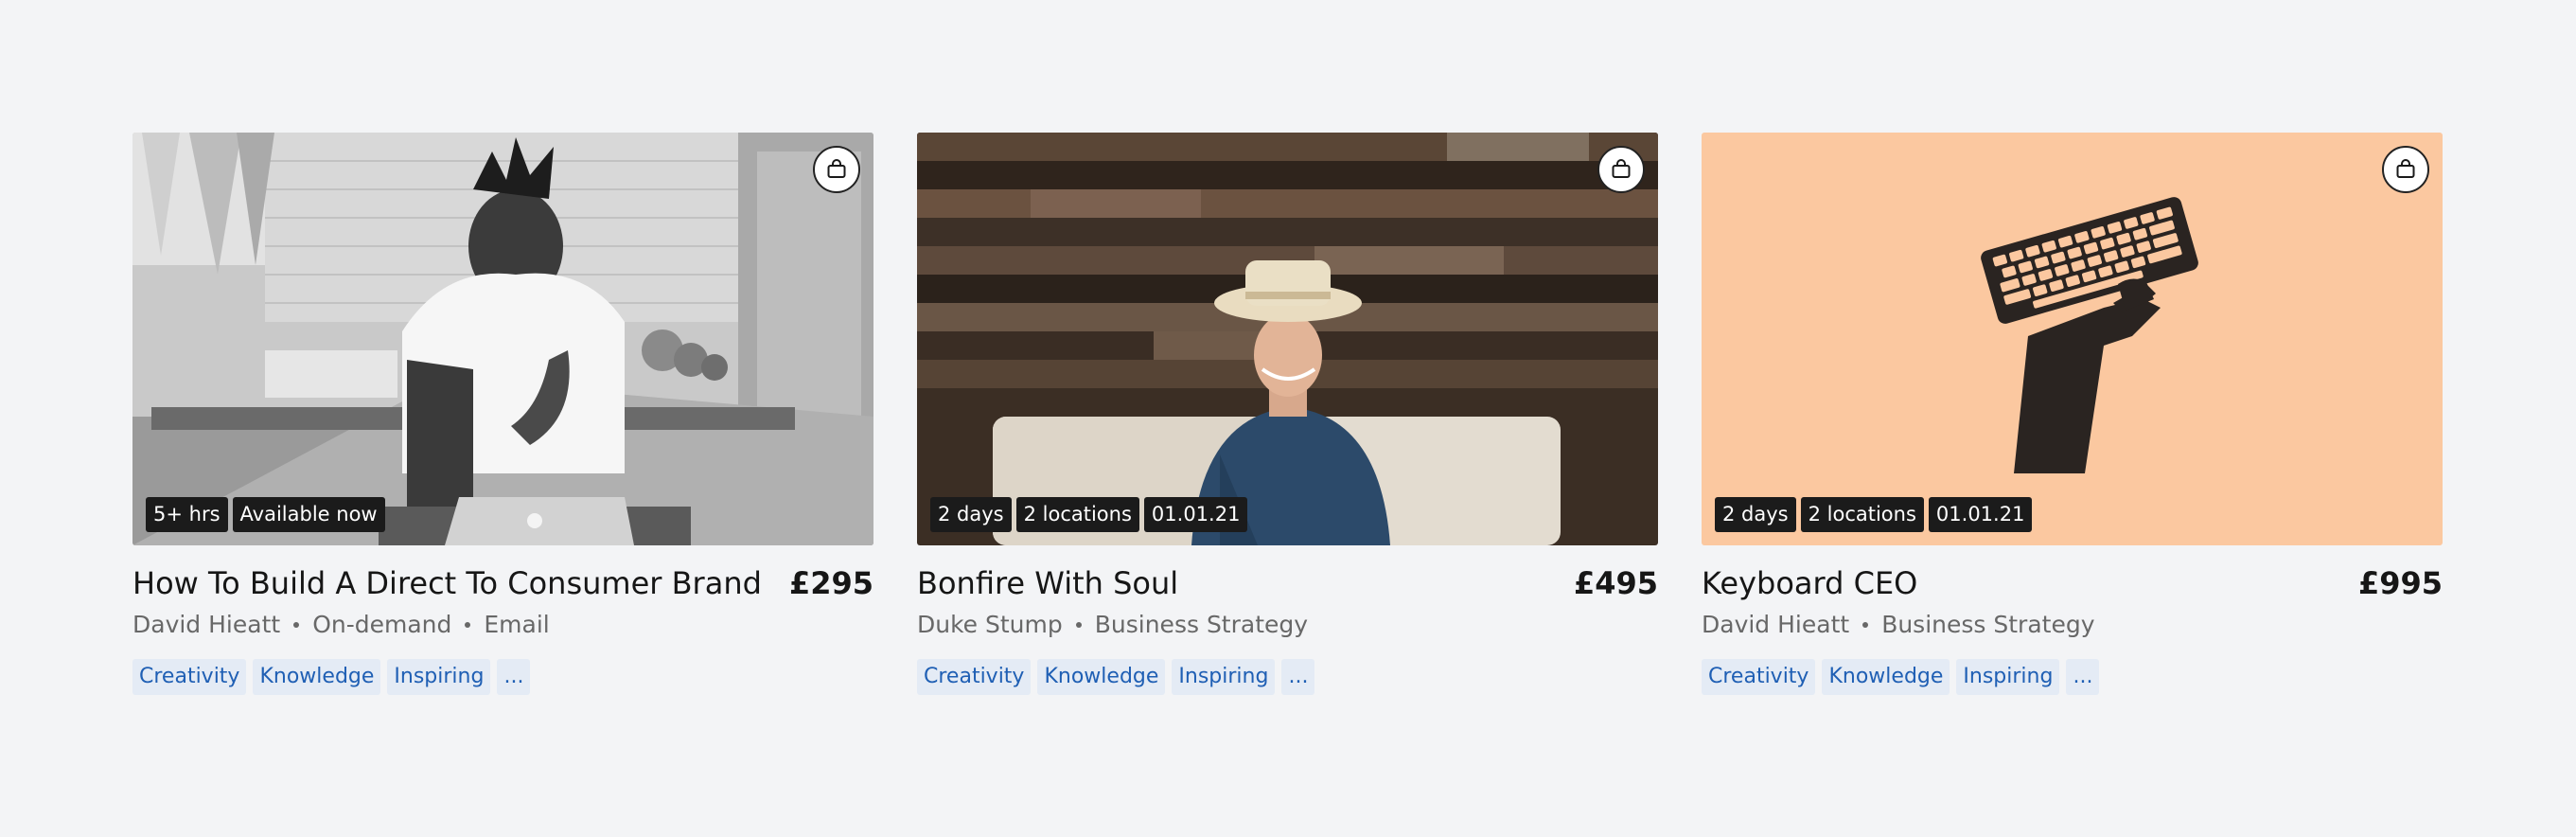 This screenshot has width=2576, height=837. I want to click on course-delivery: Email, so click(517, 624).